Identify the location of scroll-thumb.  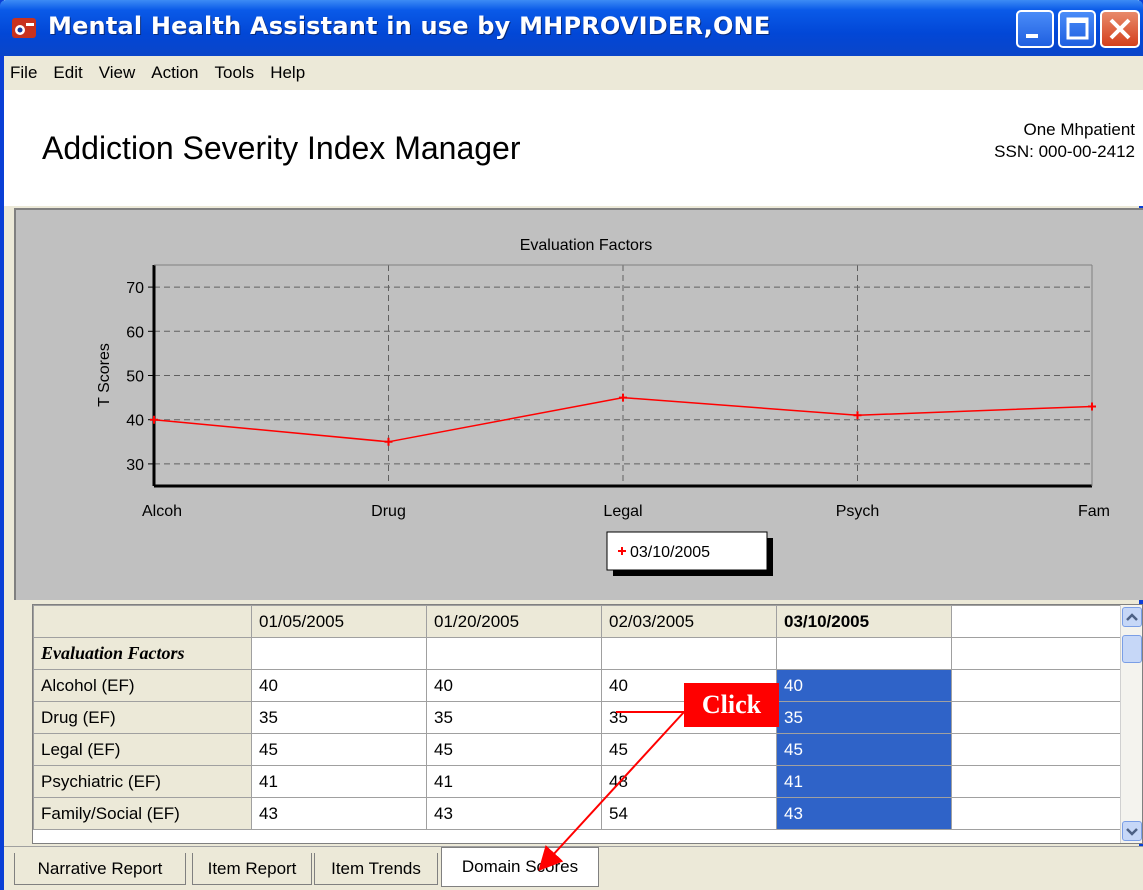
(1132, 649).